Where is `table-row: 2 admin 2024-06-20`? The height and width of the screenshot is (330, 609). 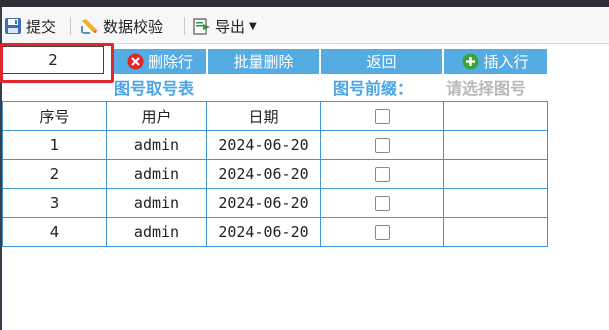
table-row: 2 admin 2024-06-20 is located at coordinates (275, 174).